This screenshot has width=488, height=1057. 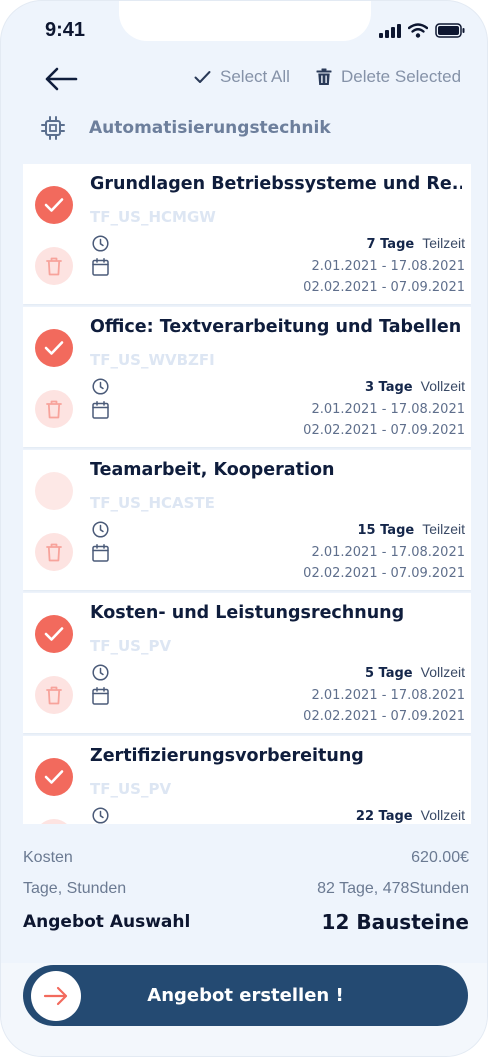 What do you see at coordinates (152, 360) in the screenshot?
I see `course-code: TF_US_WVBZFI` at bounding box center [152, 360].